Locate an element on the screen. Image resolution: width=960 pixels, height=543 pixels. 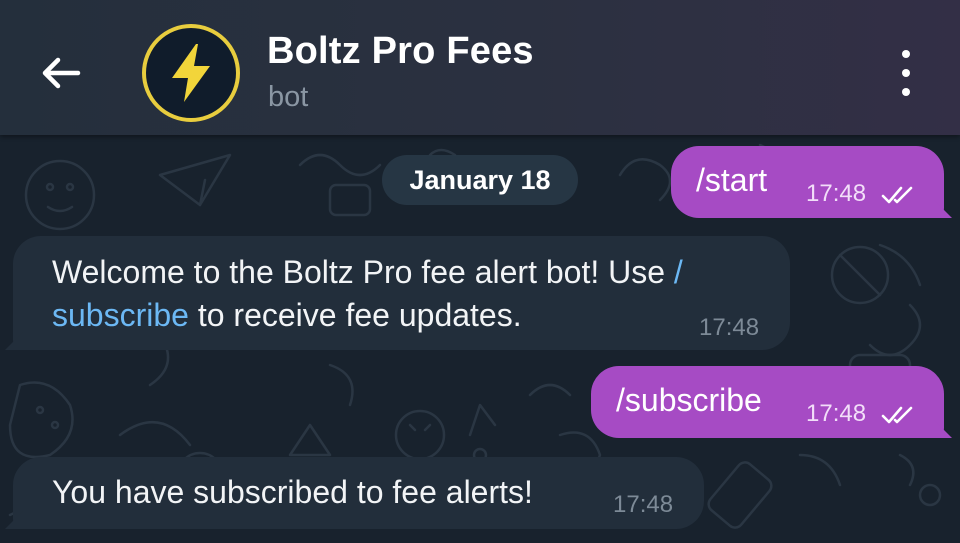
back-button is located at coordinates (61, 73).